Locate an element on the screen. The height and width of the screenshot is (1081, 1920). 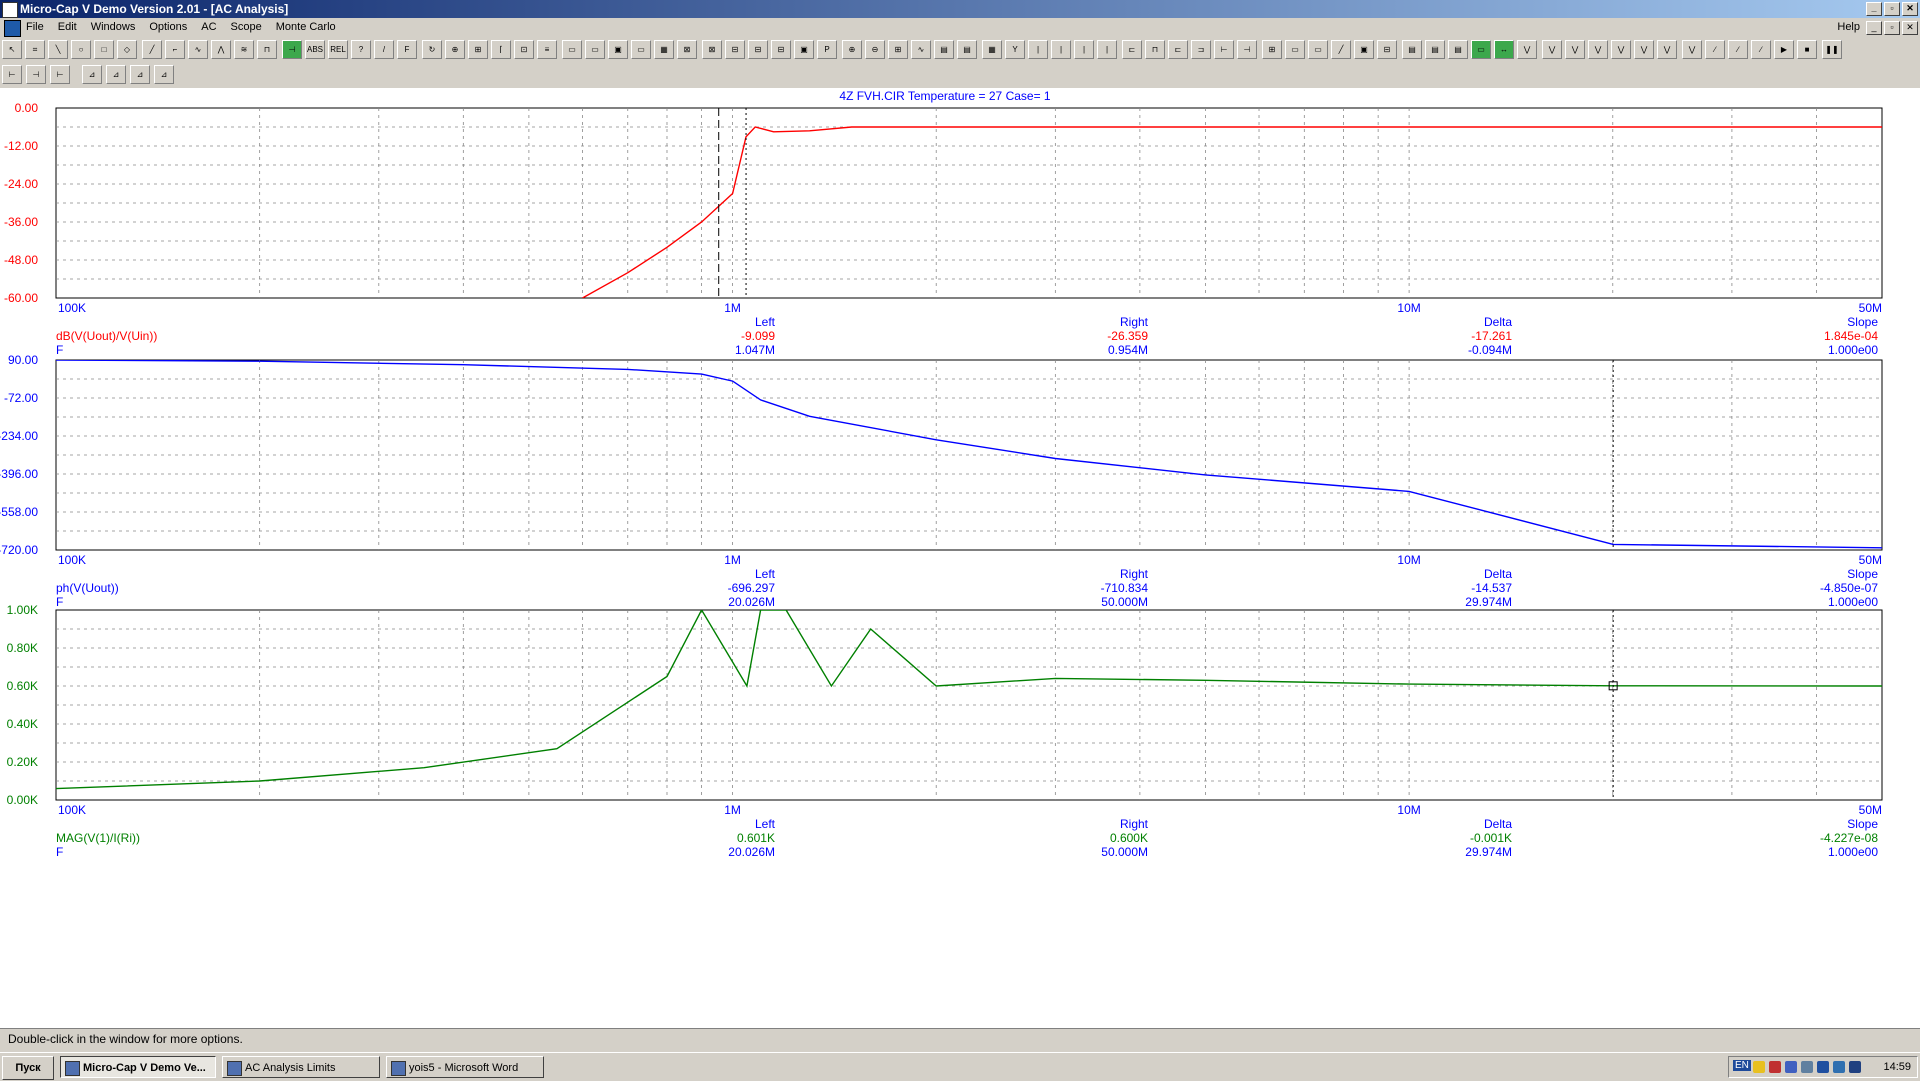
toolbar-button-34: ⊟ is located at coordinates (781, 49).